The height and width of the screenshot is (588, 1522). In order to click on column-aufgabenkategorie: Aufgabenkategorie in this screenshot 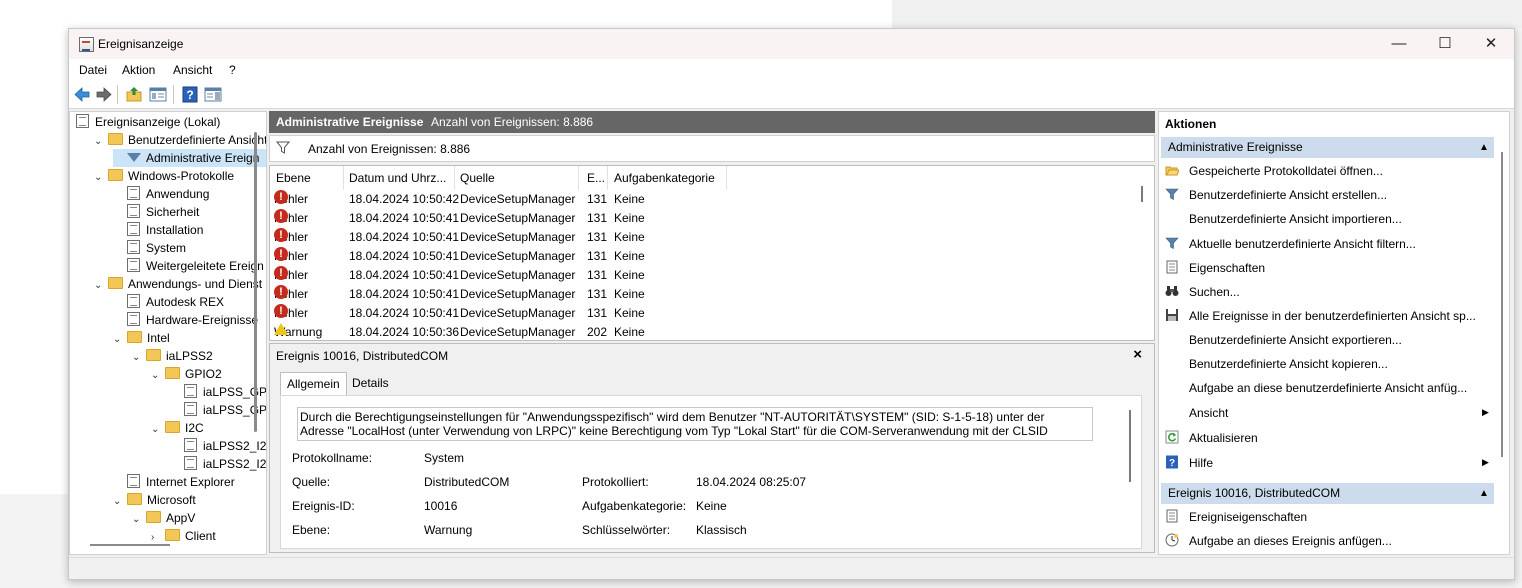, I will do `click(664, 178)`.